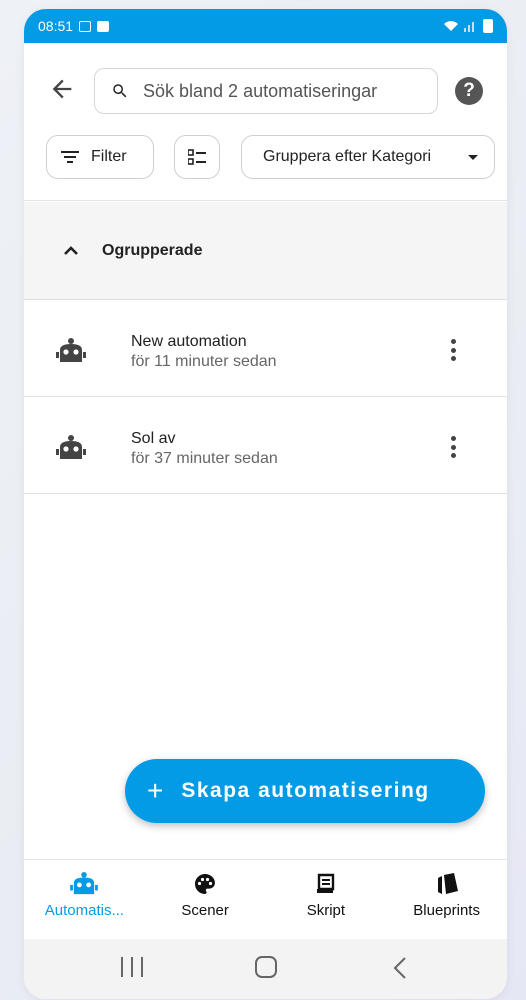 The height and width of the screenshot is (1000, 526). I want to click on system-navigation-bar, so click(265, 969).